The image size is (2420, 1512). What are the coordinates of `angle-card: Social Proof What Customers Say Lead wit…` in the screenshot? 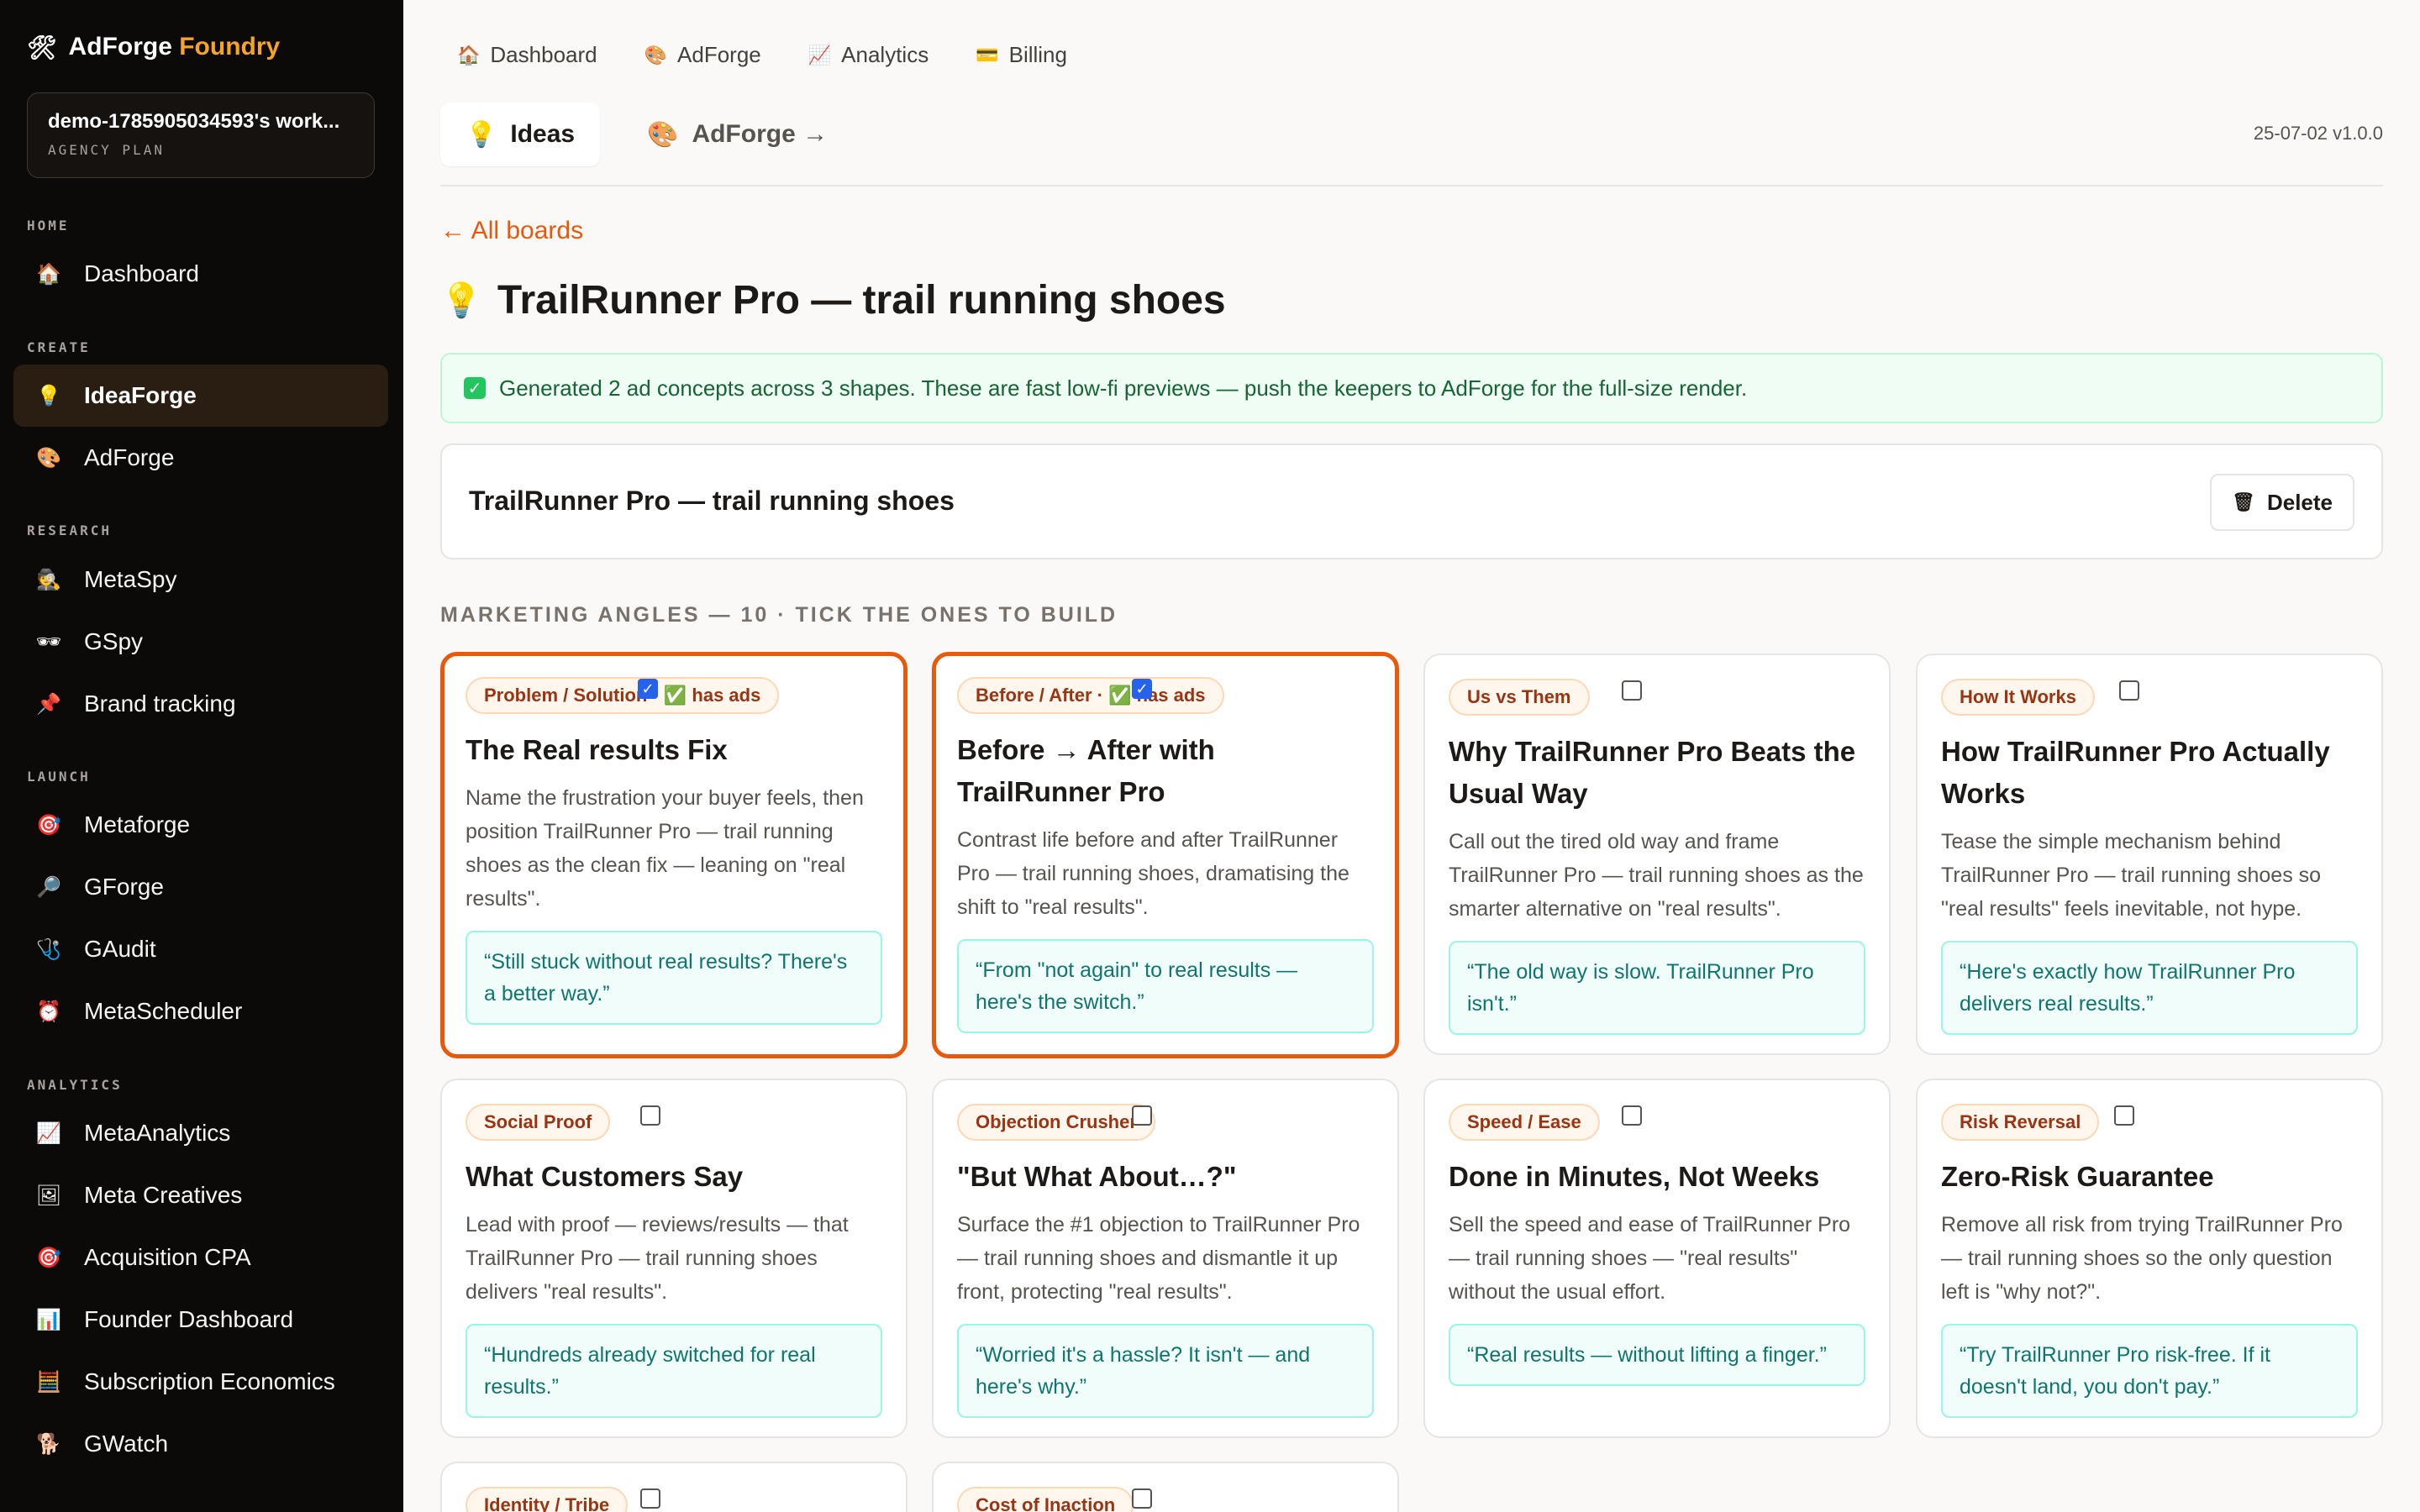 It's located at (674, 1258).